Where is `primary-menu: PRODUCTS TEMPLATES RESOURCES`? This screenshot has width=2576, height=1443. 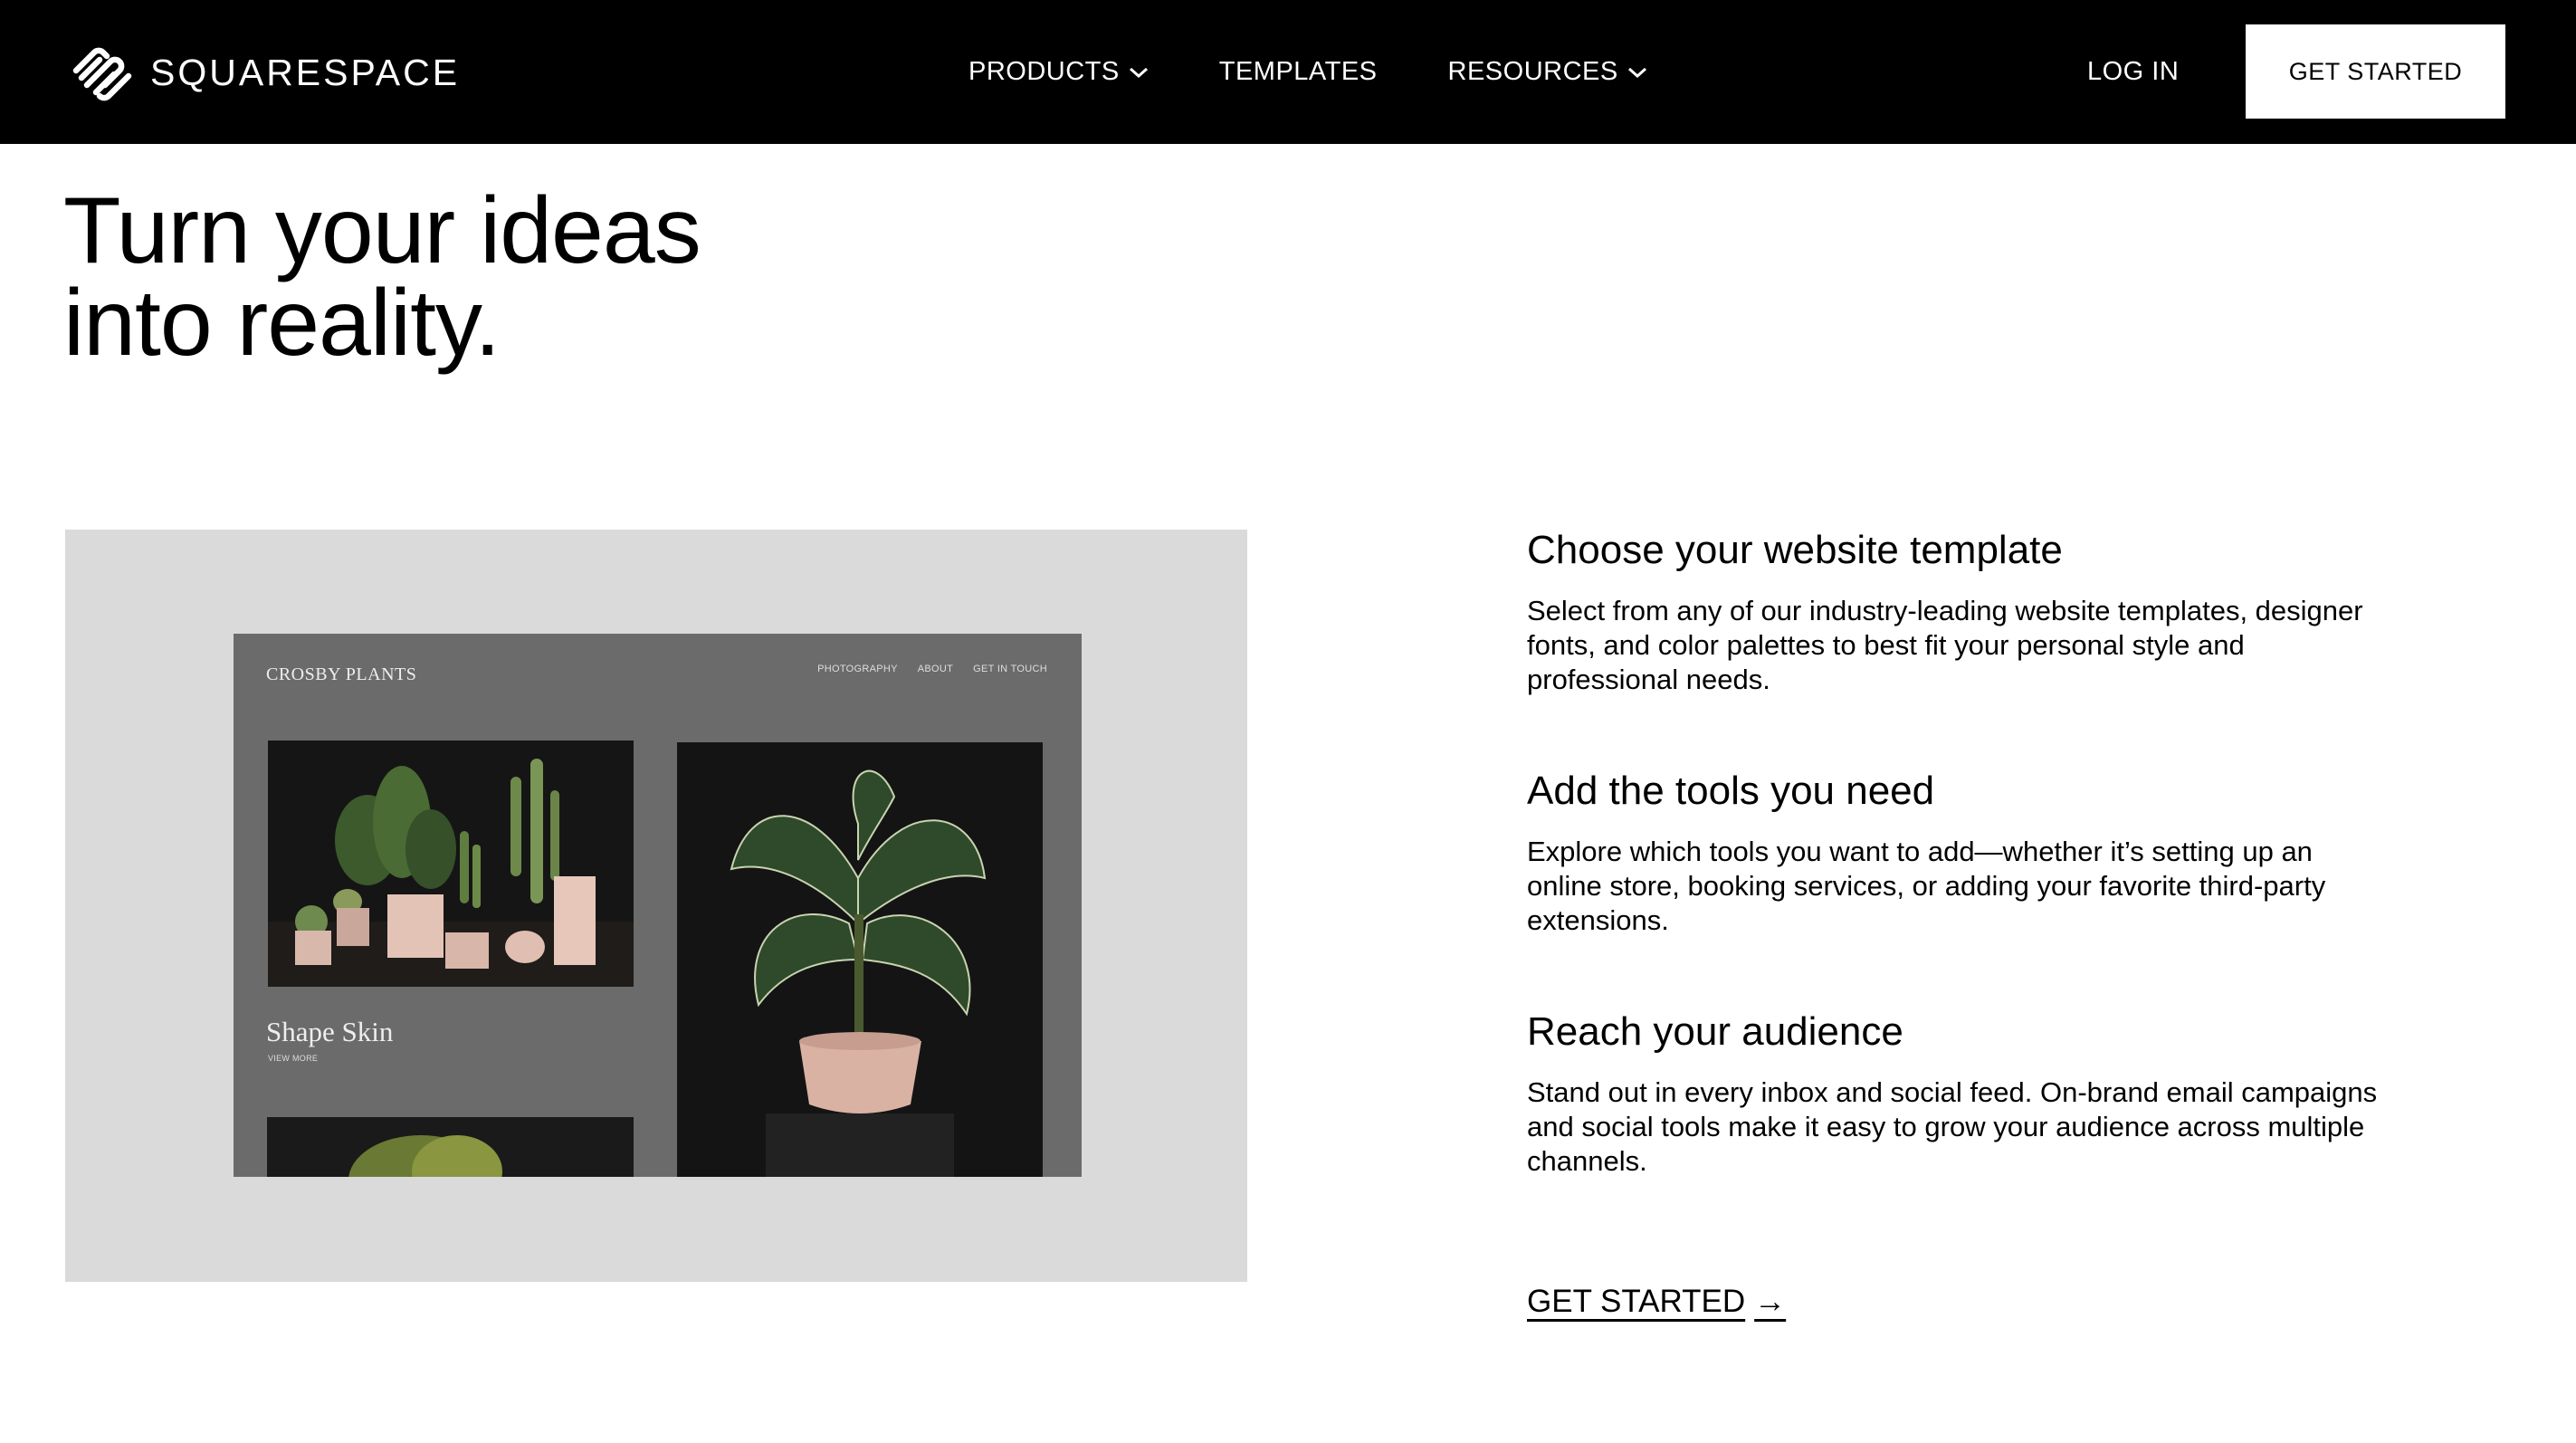 primary-menu: PRODUCTS TEMPLATES RESOURCES is located at coordinates (1307, 72).